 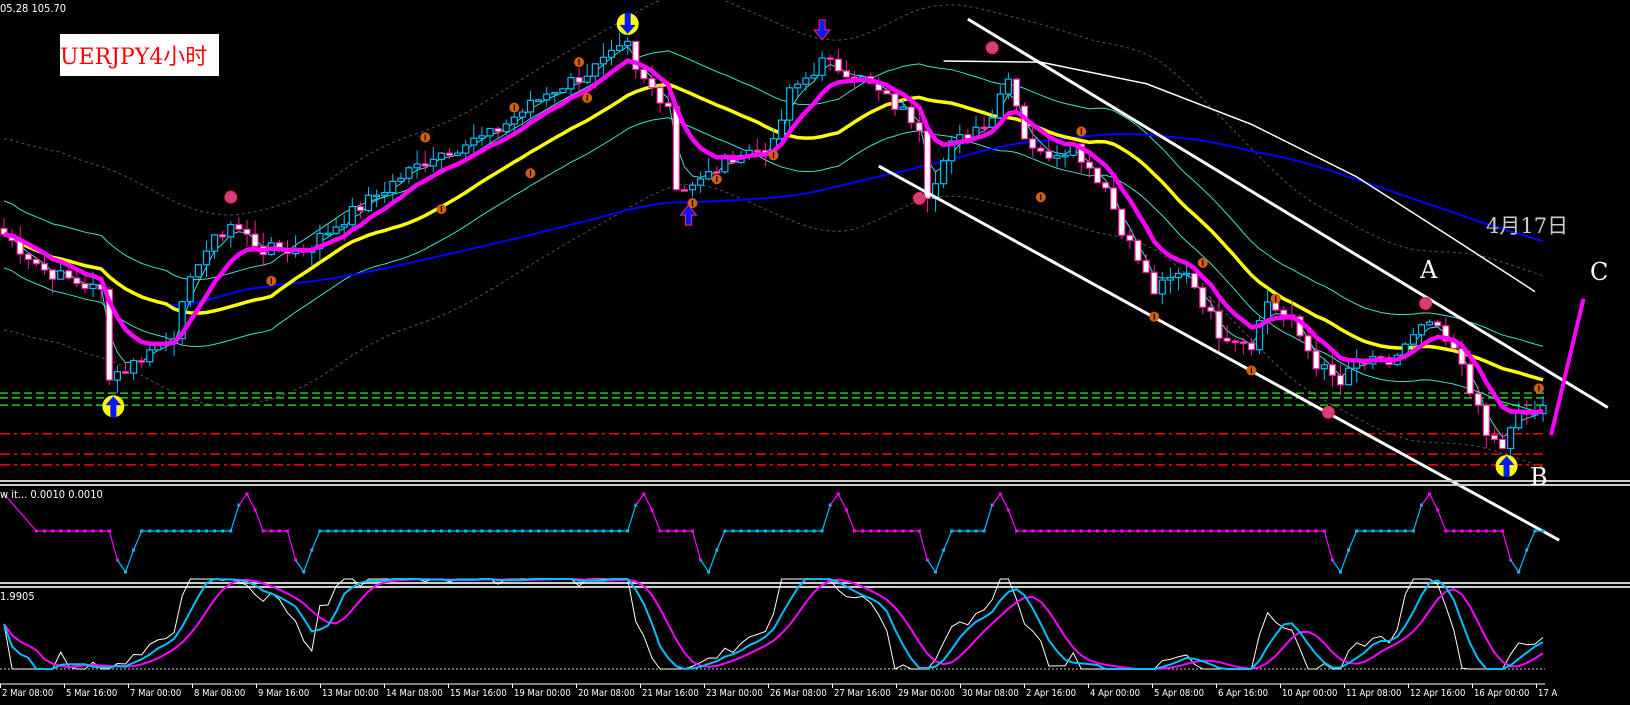 What do you see at coordinates (798, 693) in the screenshot?
I see `time-axis-label: 26 Mar 08:00` at bounding box center [798, 693].